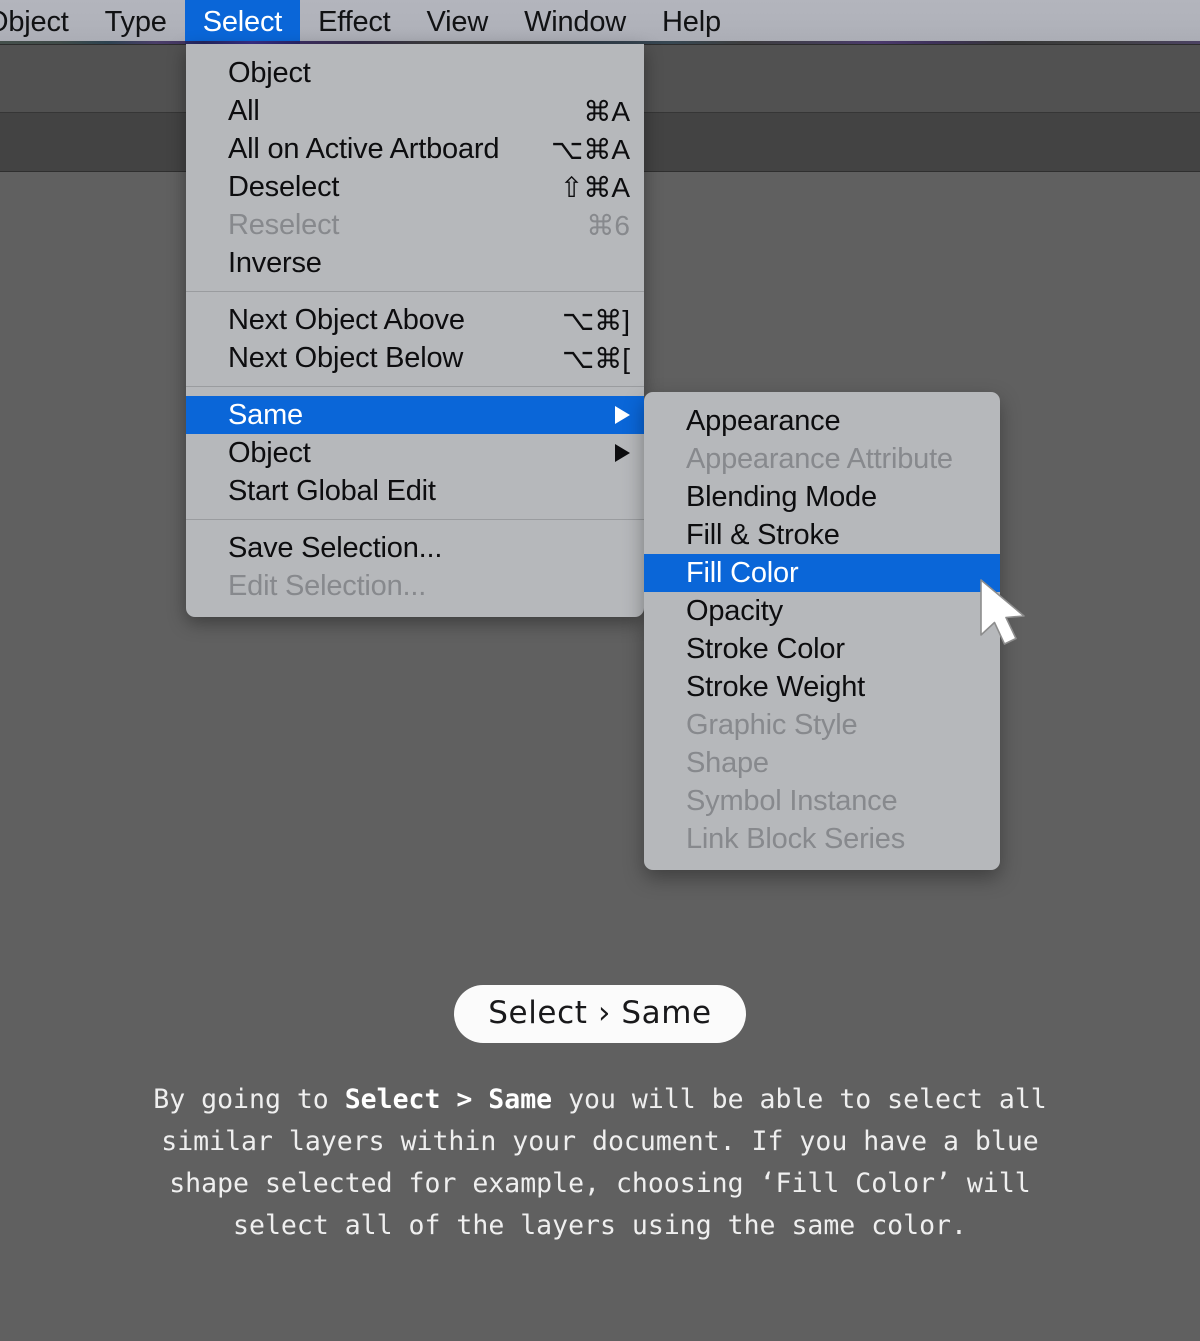 This screenshot has height=1341, width=1200. What do you see at coordinates (765, 648) in the screenshot?
I see `menu-item-label: Stroke Color` at bounding box center [765, 648].